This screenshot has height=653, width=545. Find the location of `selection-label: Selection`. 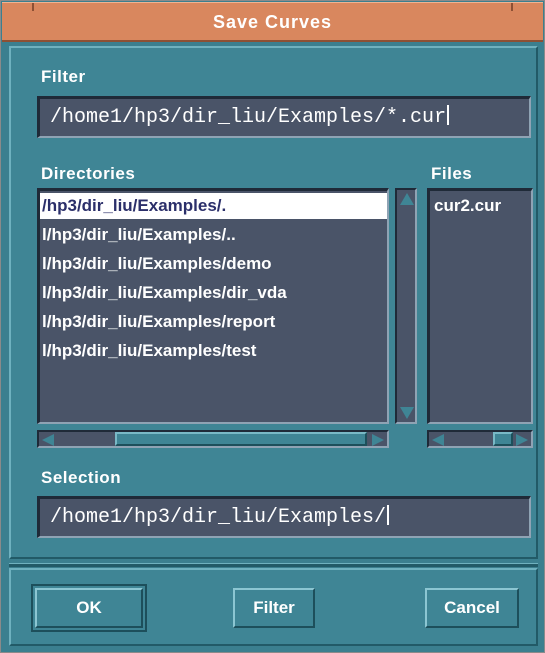

selection-label: Selection is located at coordinates (81, 477).